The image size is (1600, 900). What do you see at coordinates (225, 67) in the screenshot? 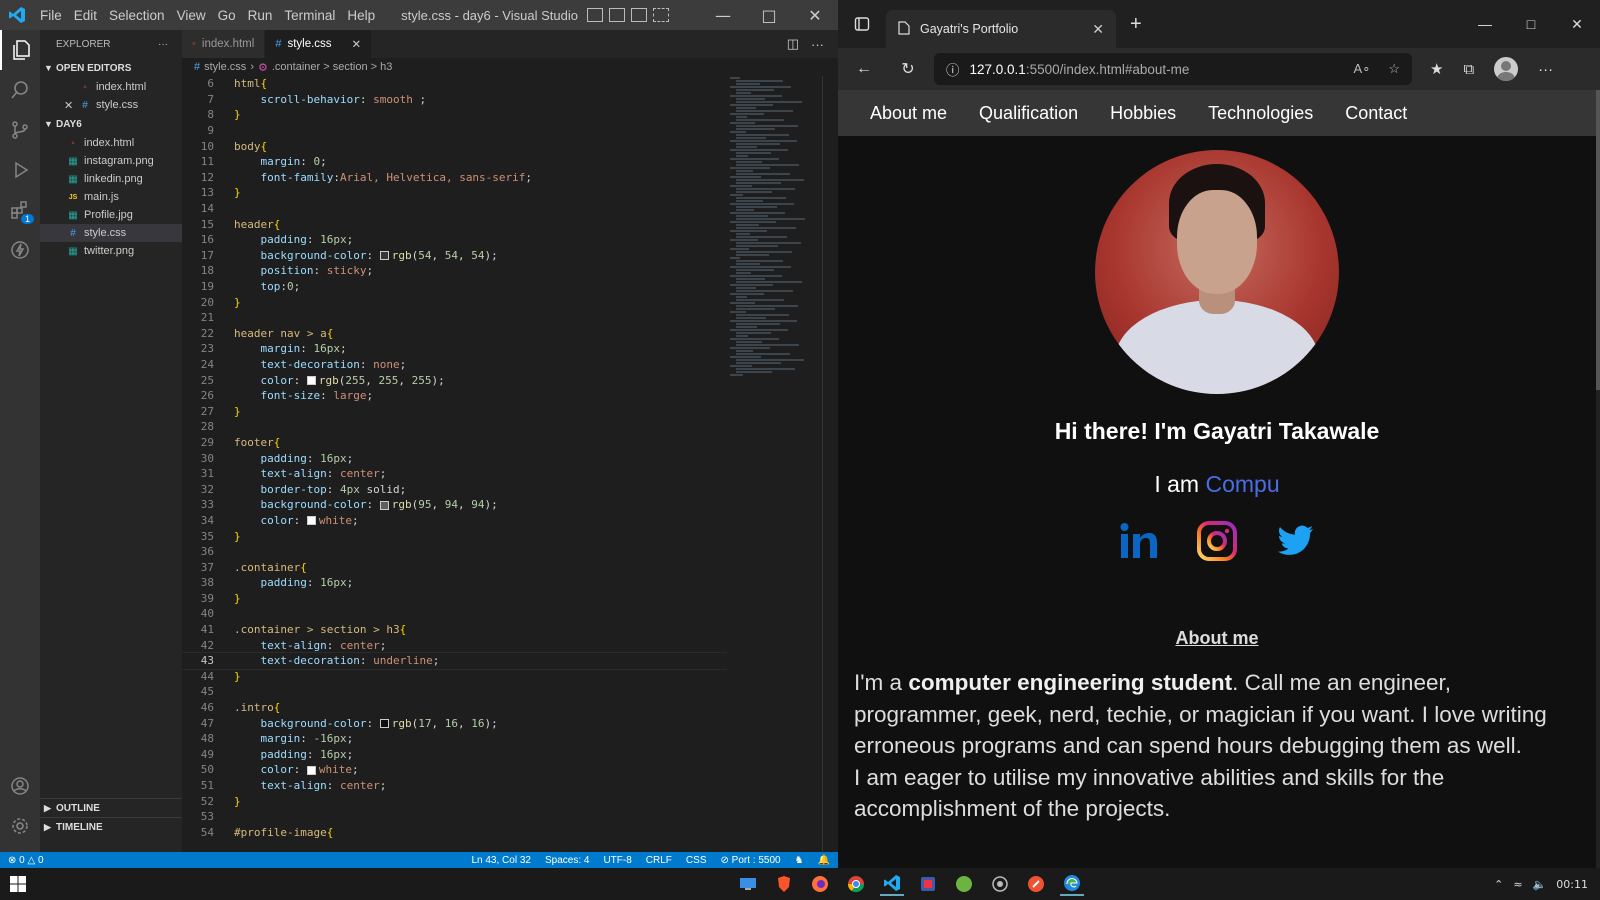
I see `breadcrumb-file: style.css` at bounding box center [225, 67].